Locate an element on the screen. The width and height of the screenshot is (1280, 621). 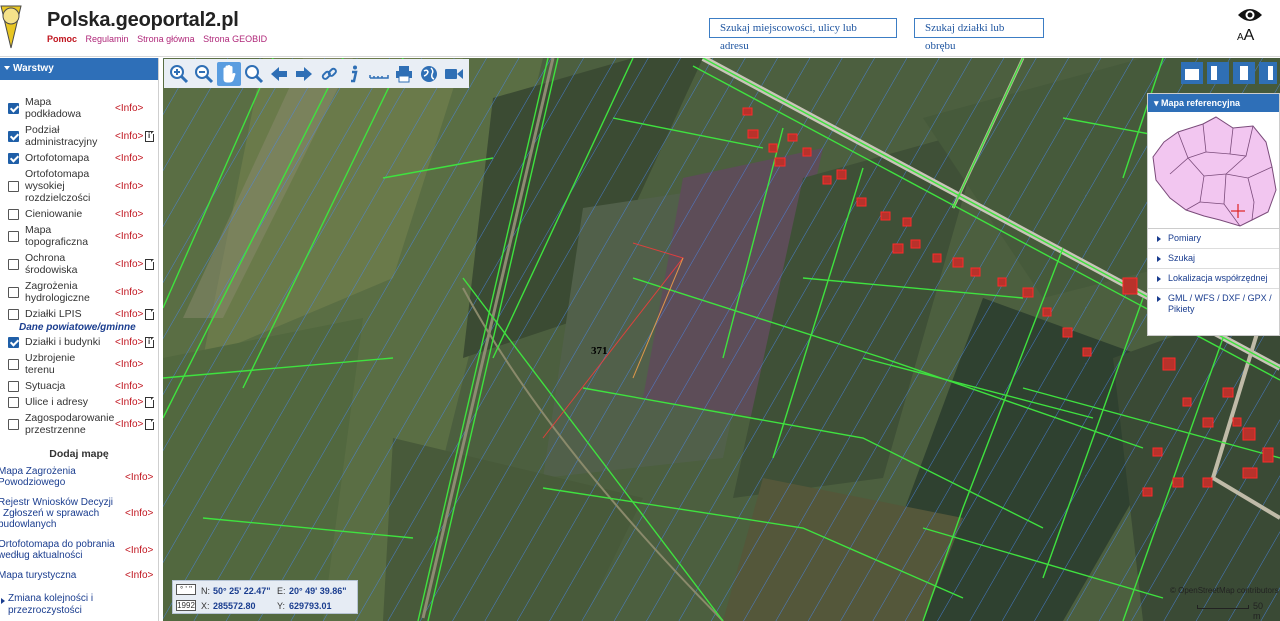
layer-item-ortofotomapa: Ortofotomapa <Info> is located at coordinates (79, 158).